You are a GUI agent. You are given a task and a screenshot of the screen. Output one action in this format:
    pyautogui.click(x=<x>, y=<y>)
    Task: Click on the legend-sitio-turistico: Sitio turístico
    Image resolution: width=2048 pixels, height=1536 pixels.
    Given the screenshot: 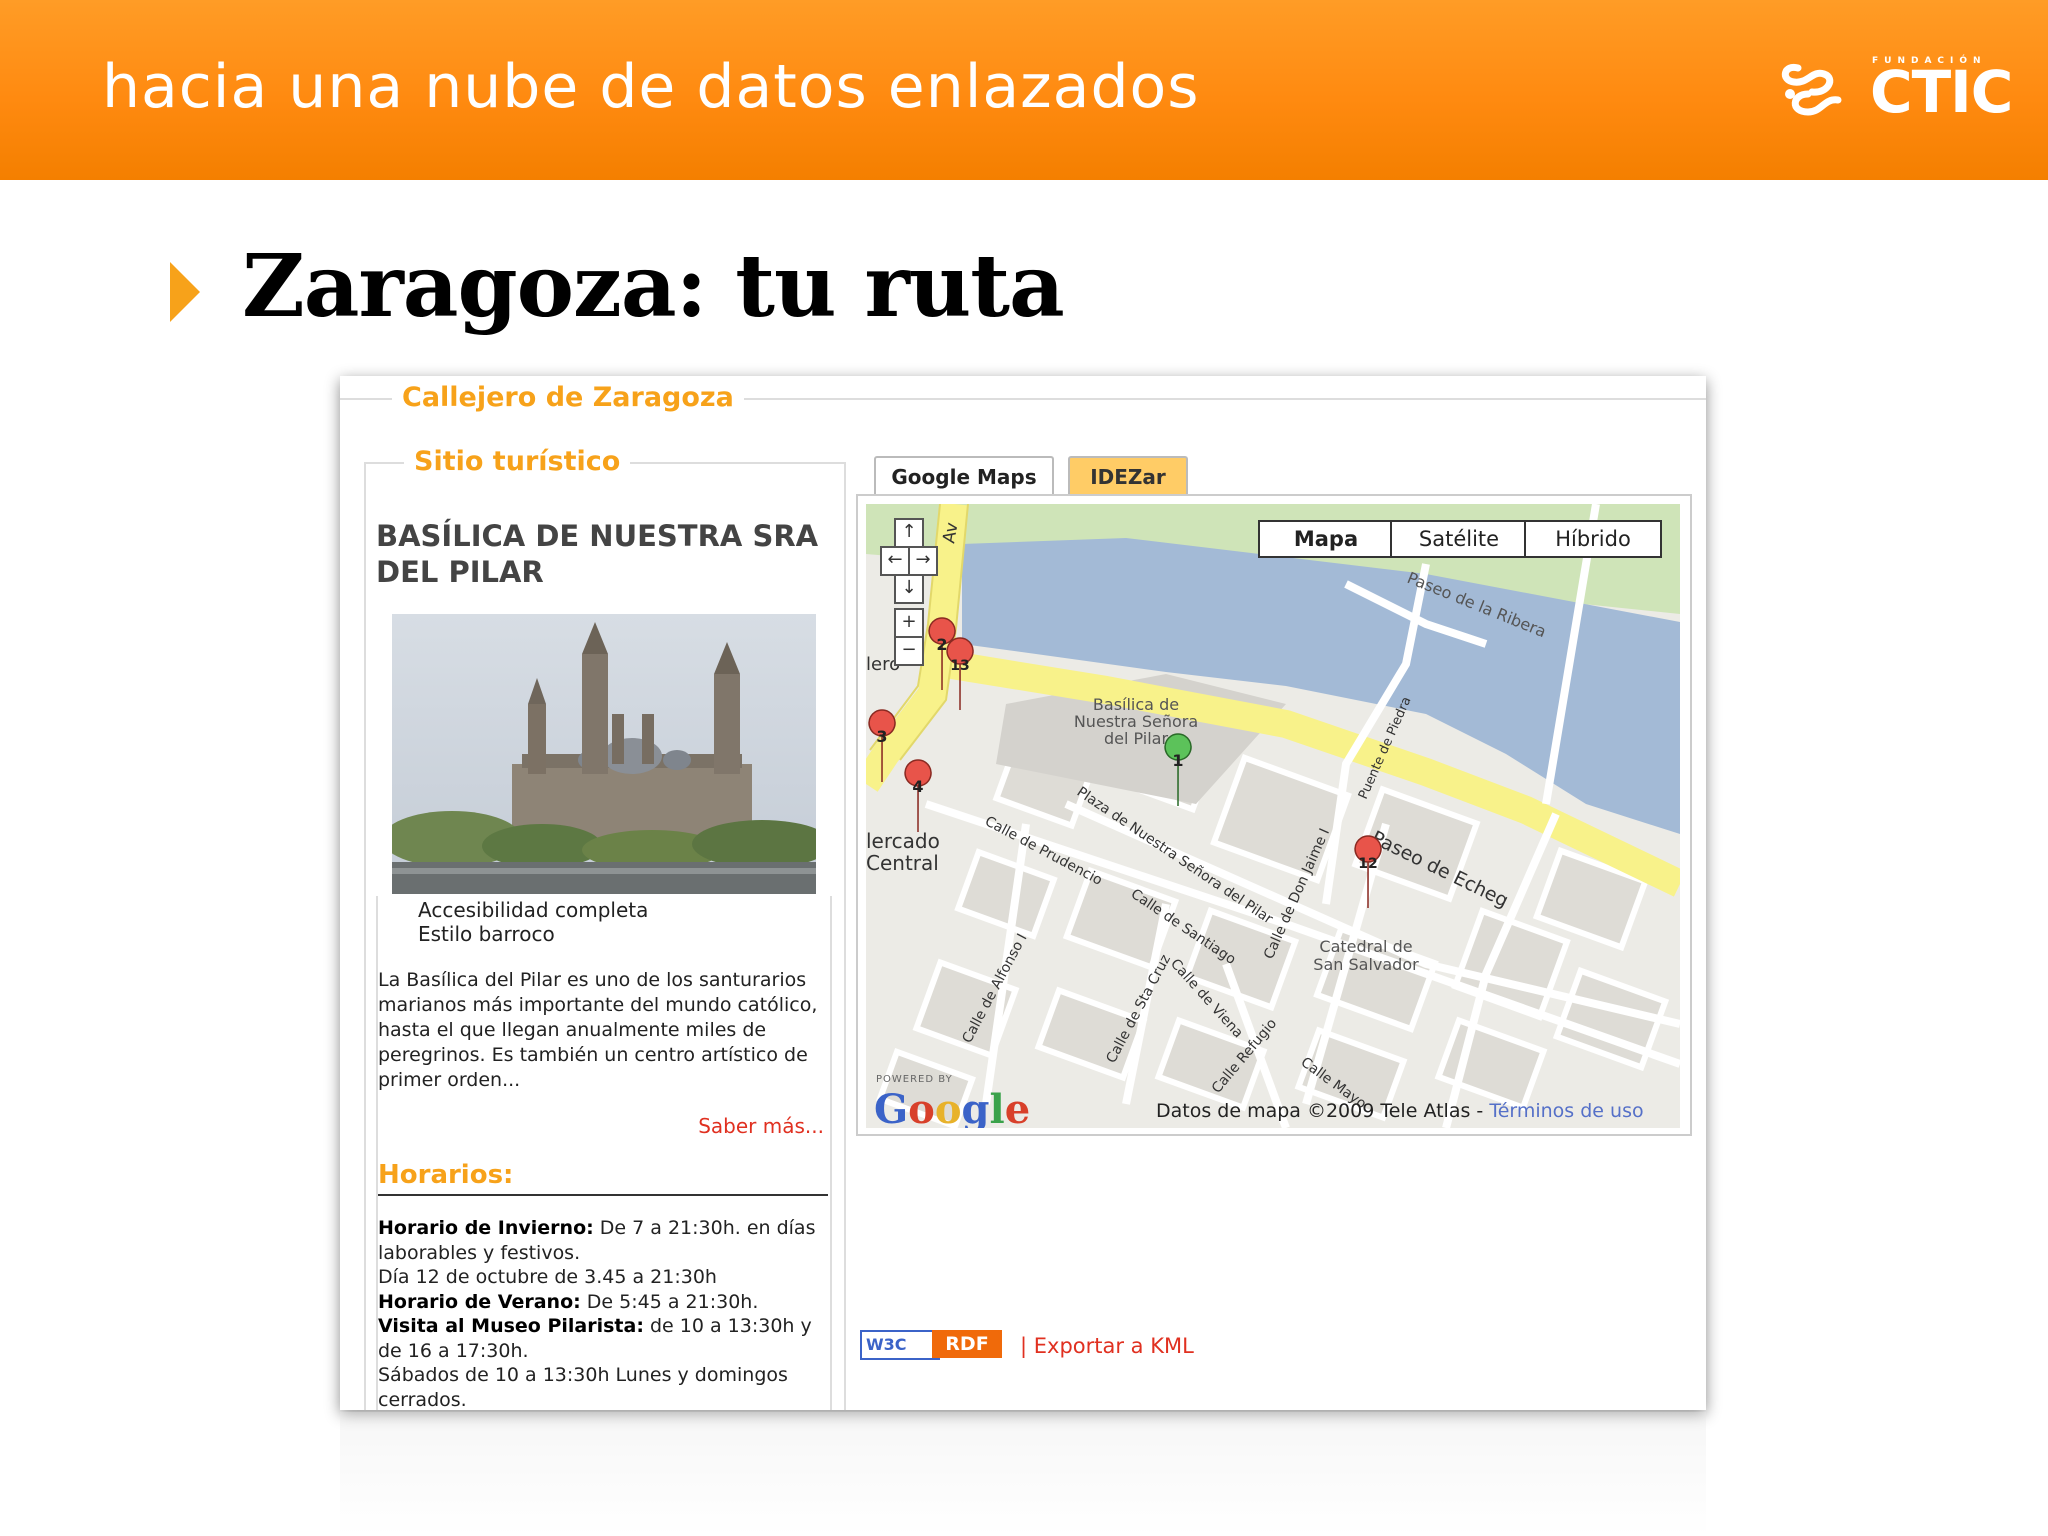 What is the action you would take?
    pyautogui.click(x=517, y=461)
    